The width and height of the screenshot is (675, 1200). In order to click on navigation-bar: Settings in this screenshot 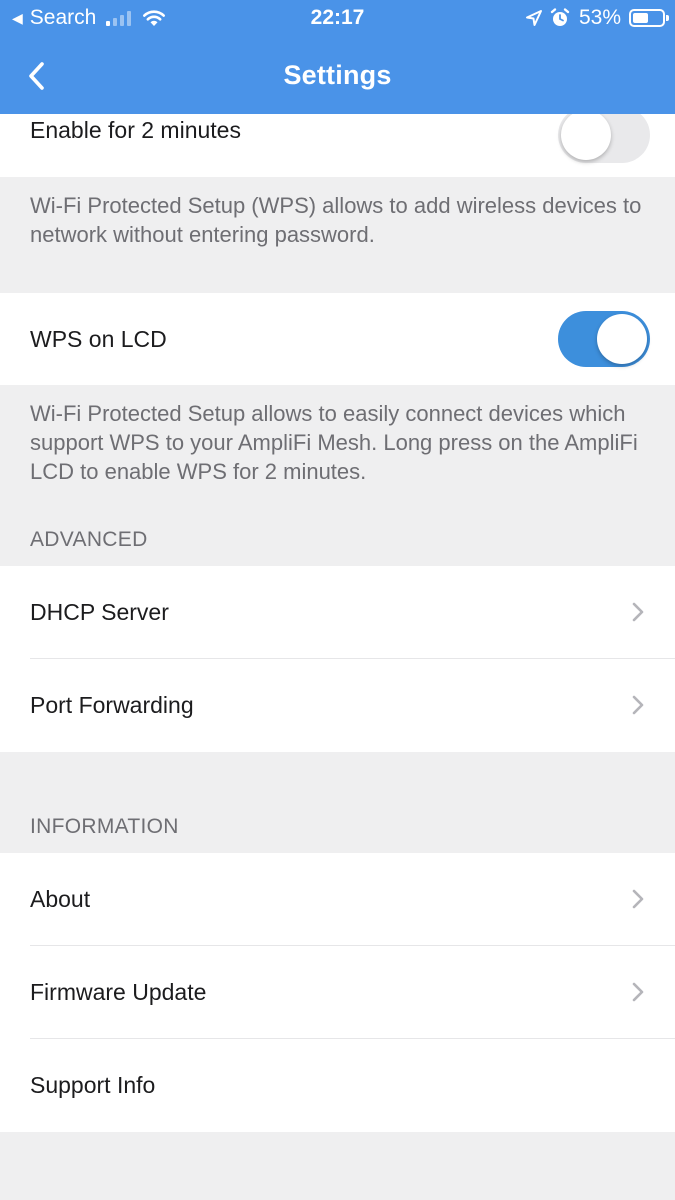, I will do `click(337, 76)`.